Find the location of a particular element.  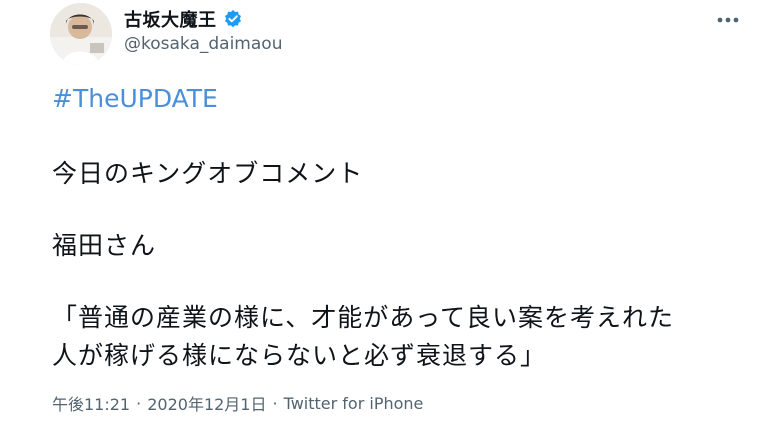

name-row: 古坂大魔王 is located at coordinates (183, 19).